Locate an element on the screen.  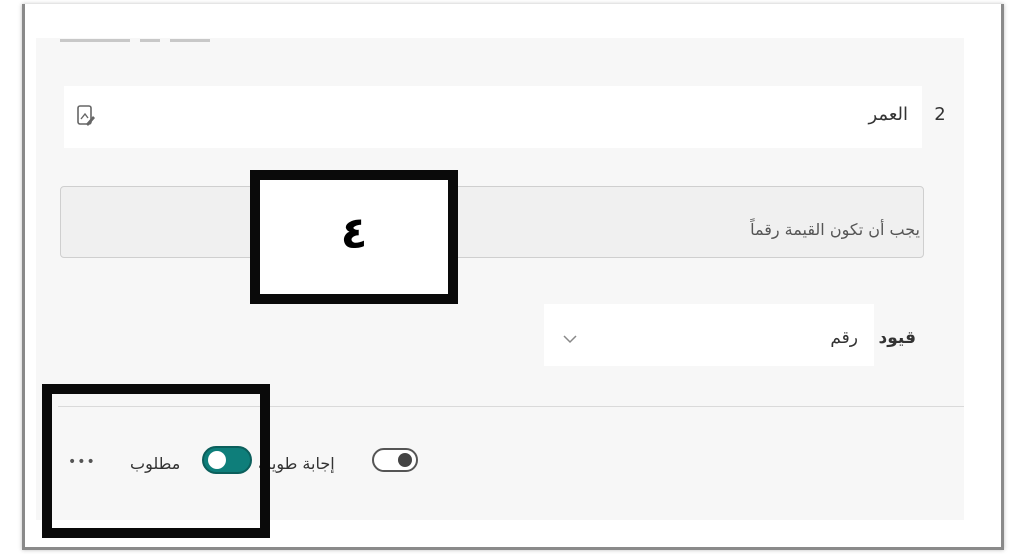
constraint-type-value: رقم is located at coordinates (844, 338).